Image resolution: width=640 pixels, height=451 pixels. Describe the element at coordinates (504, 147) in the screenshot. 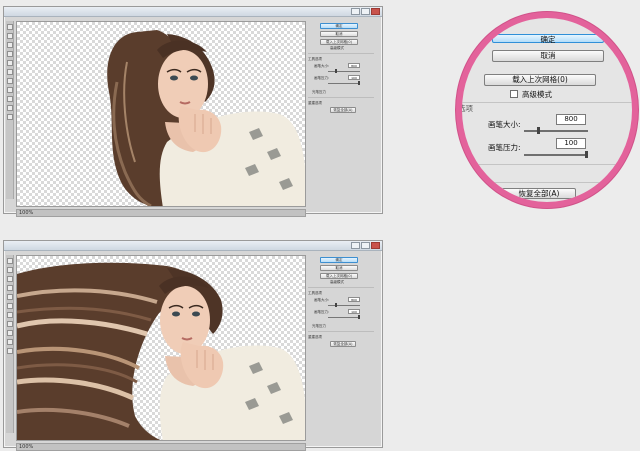

I see `brush-pressure-label-zoomed: 画笔压力:` at that location.